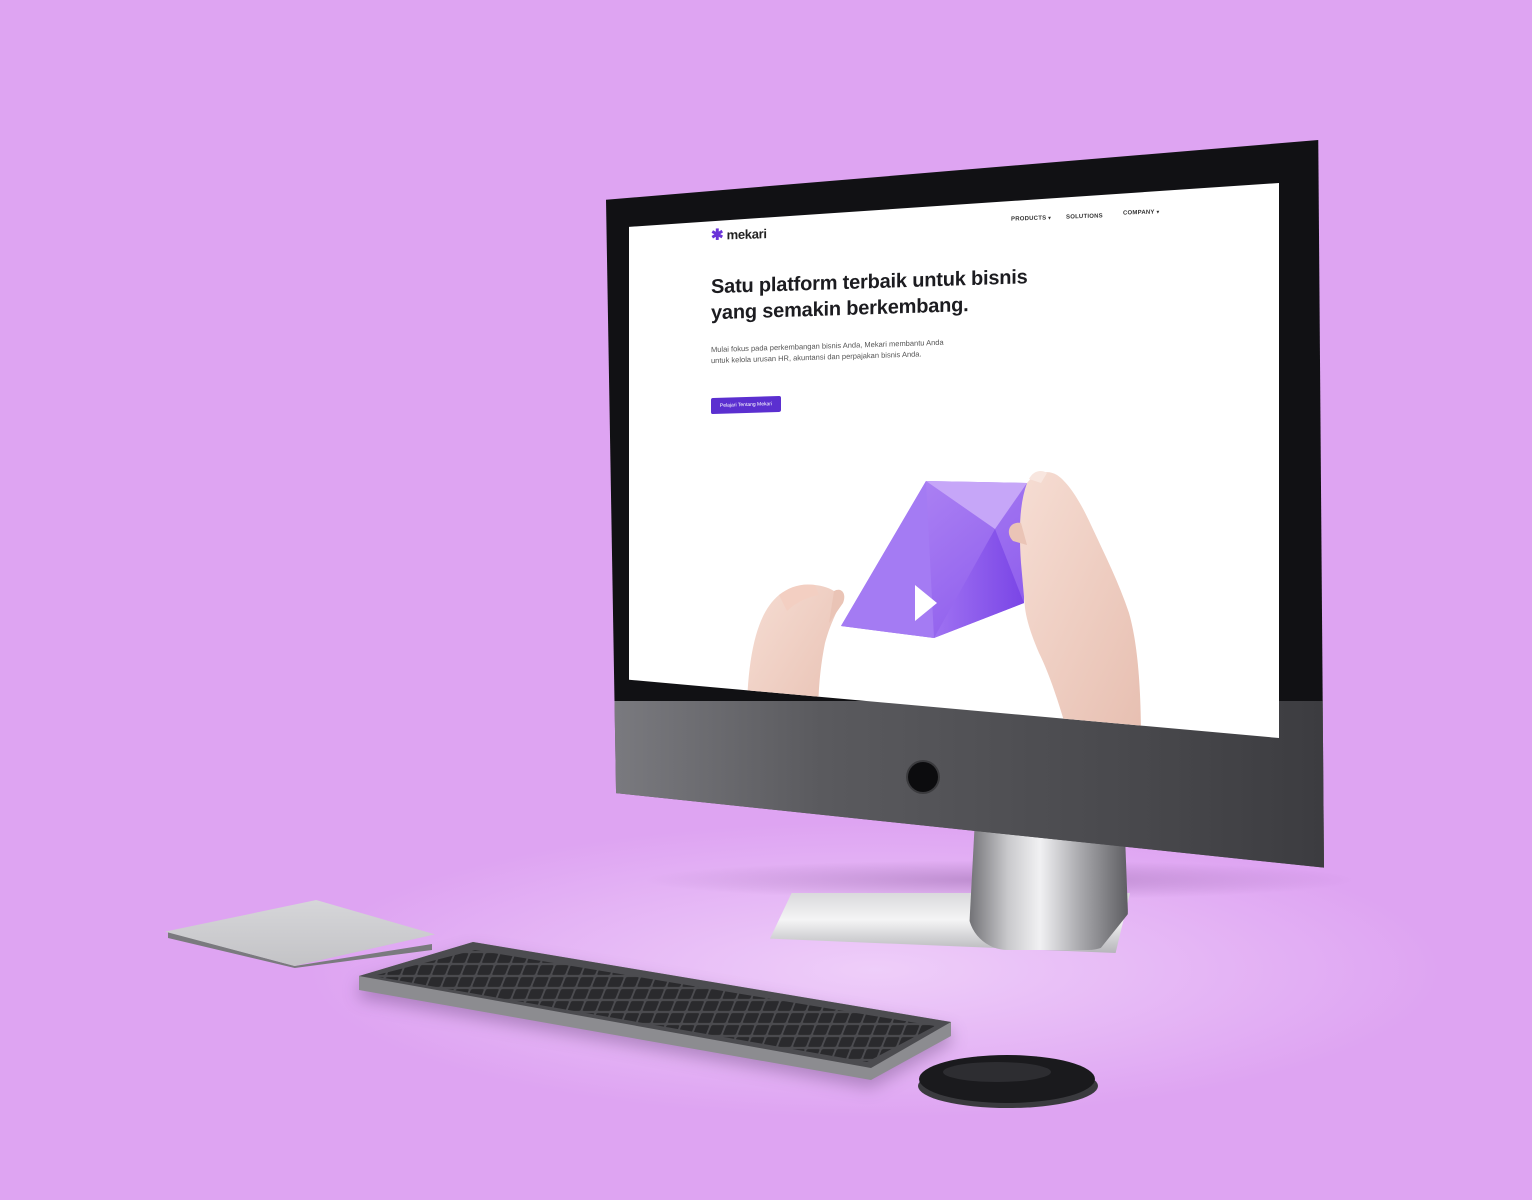 This screenshot has height=1200, width=1532. I want to click on keyboard, so click(655, 1011).